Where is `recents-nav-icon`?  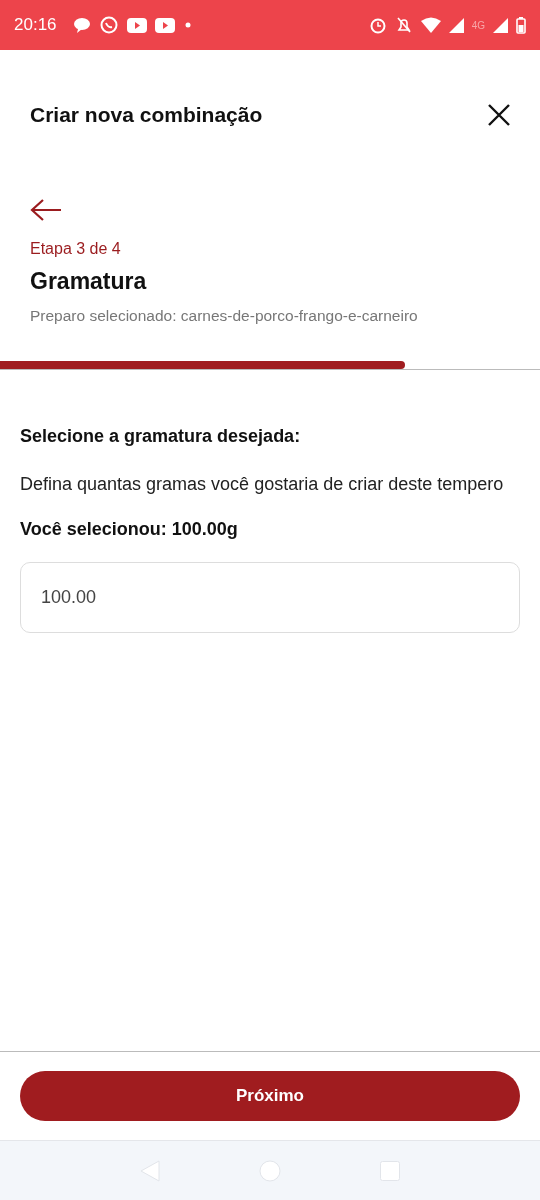
recents-nav-icon is located at coordinates (390, 1170).